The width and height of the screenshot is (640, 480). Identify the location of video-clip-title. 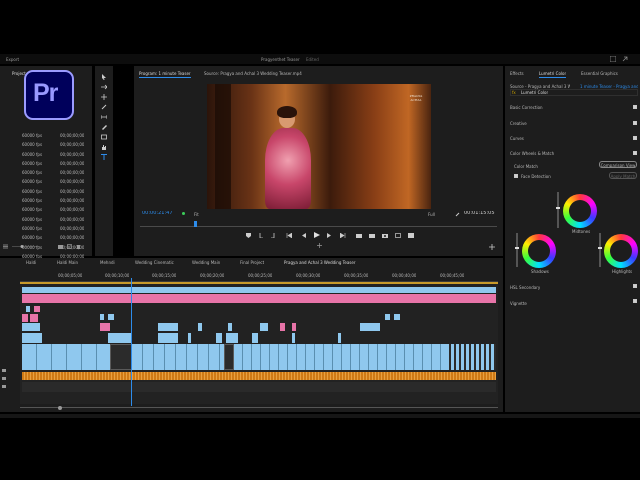
(259, 298).